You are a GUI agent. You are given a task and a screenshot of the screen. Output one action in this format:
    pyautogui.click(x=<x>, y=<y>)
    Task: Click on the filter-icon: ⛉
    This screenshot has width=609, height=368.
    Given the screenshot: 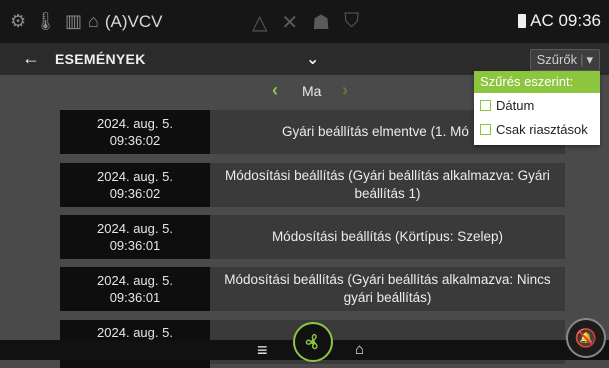 What is the action you would take?
    pyautogui.click(x=352, y=21)
    